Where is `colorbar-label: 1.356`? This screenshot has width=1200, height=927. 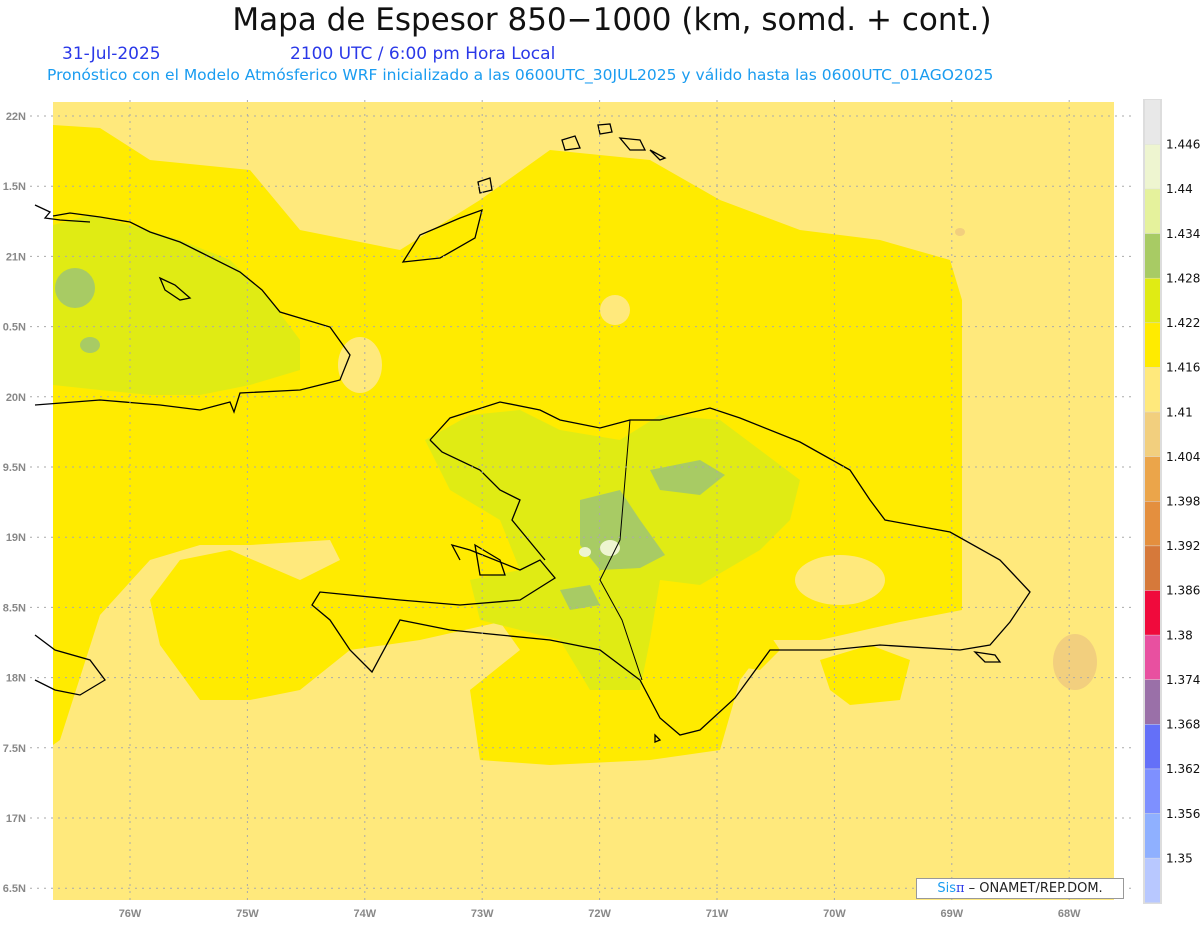 colorbar-label: 1.356 is located at coordinates (1183, 814).